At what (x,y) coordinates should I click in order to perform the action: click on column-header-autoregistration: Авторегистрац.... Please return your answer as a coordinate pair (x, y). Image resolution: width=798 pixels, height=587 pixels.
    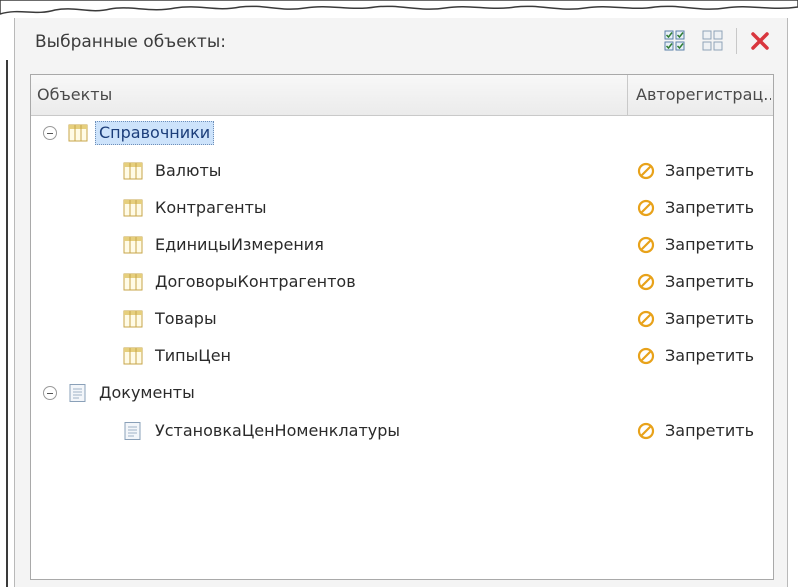
    Looking at the image, I should click on (699, 95).